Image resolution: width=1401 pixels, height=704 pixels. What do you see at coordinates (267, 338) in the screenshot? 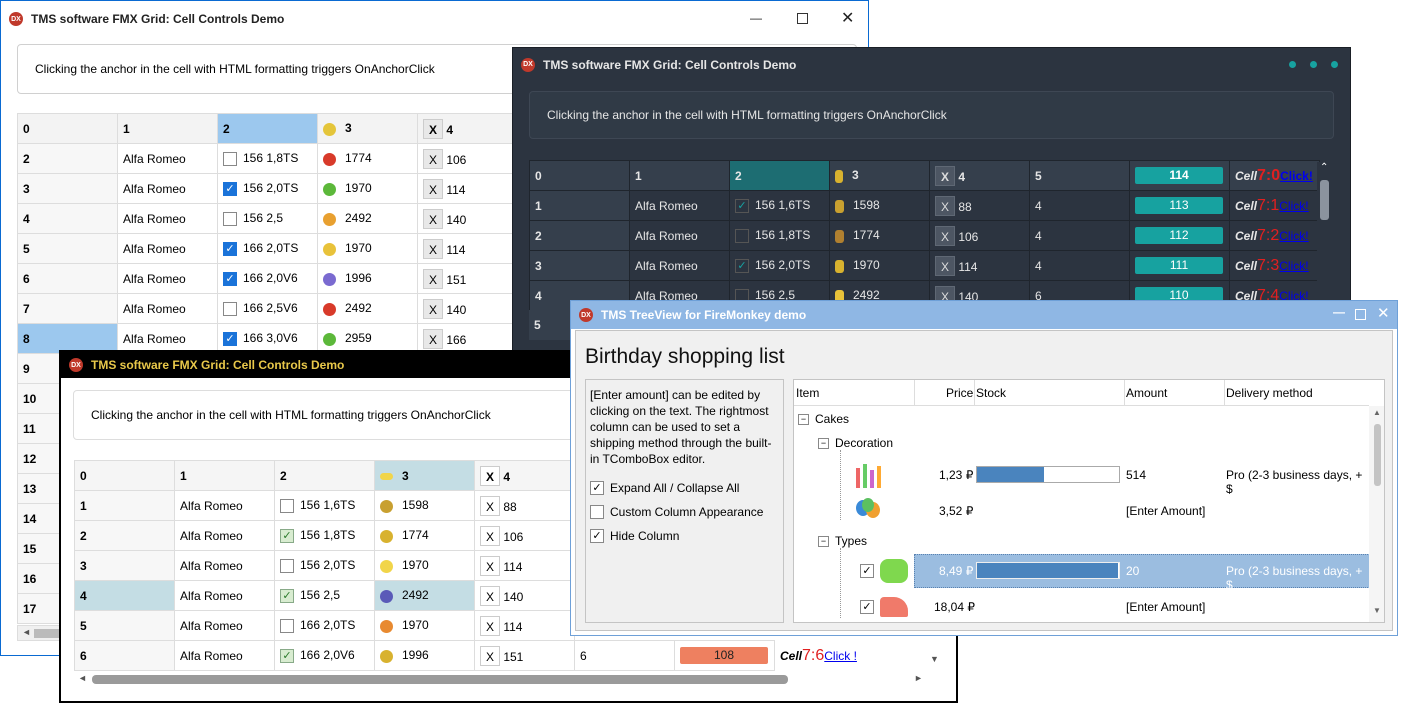
I see `checkbox-cell: ✓ 166 3,0V6` at bounding box center [267, 338].